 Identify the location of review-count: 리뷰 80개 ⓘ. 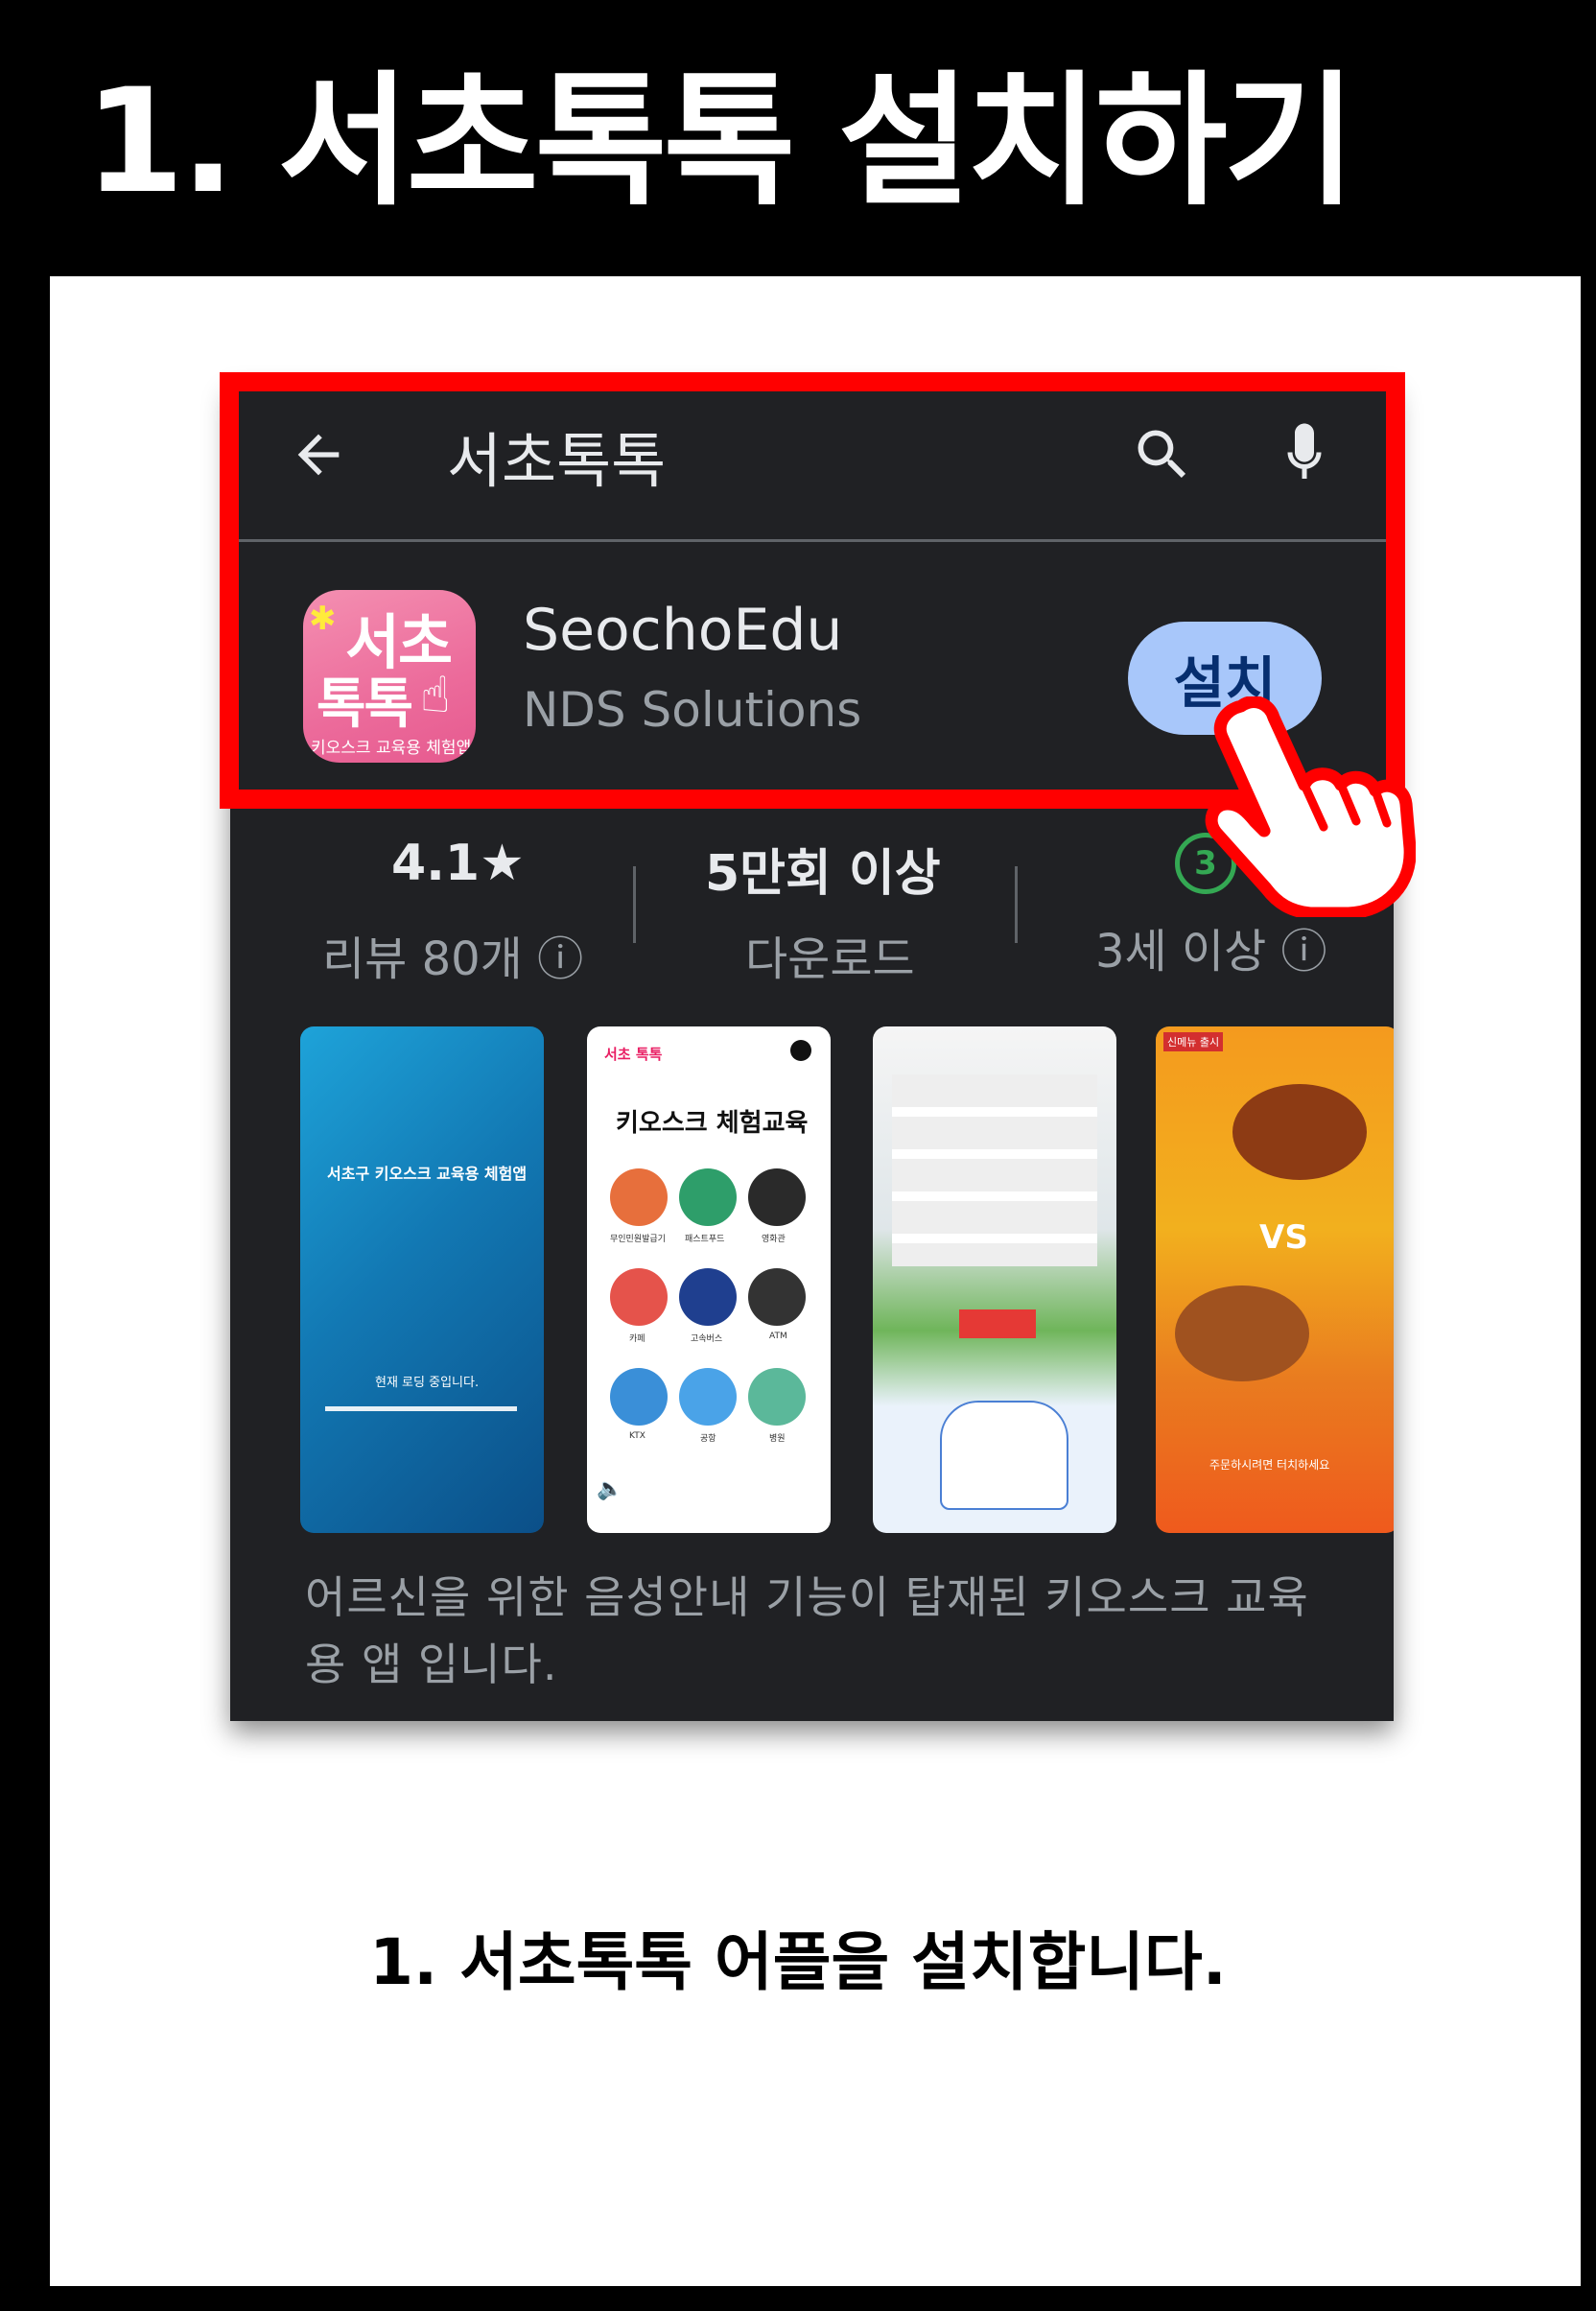
(452, 954).